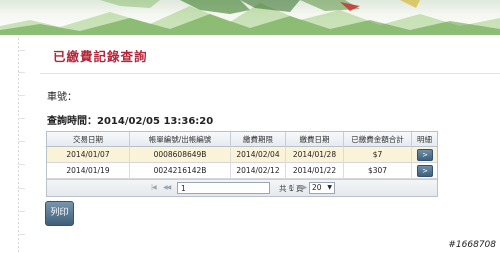 Image resolution: width=500 pixels, height=253 pixels. What do you see at coordinates (315, 155) in the screenshot?
I see `cell-paid-date: 2014/01/28` at bounding box center [315, 155].